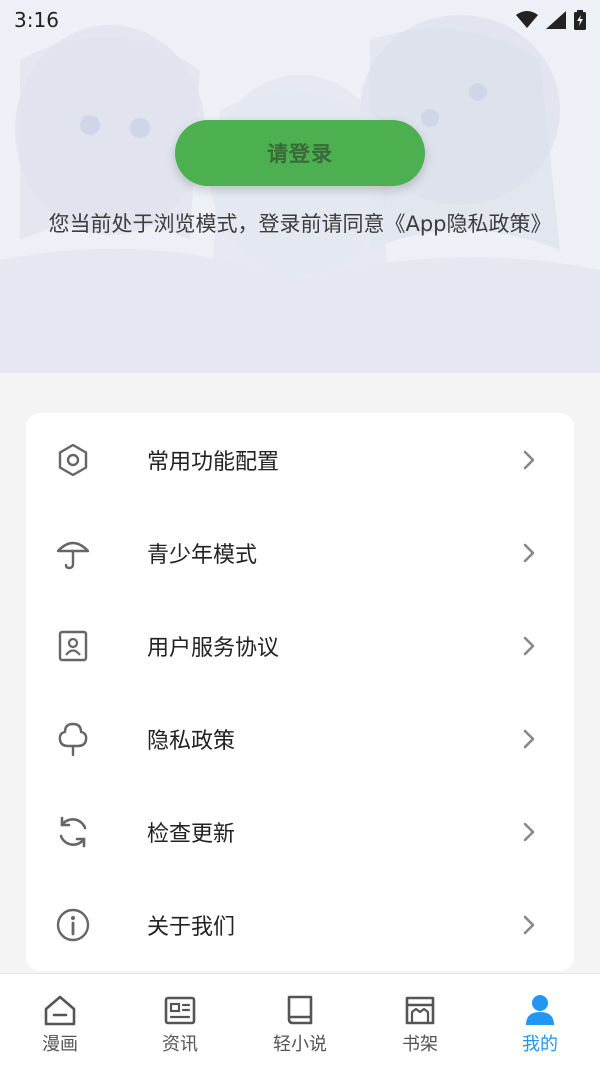 The image size is (600, 1067). Describe the element at coordinates (300, 153) in the screenshot. I see `login-button: 请登录` at that location.